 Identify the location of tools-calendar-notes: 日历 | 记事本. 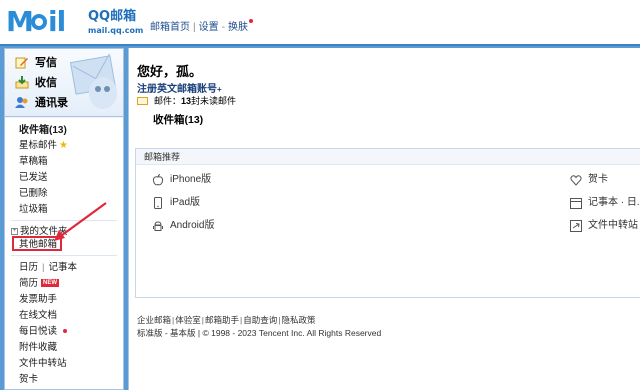
(48, 267).